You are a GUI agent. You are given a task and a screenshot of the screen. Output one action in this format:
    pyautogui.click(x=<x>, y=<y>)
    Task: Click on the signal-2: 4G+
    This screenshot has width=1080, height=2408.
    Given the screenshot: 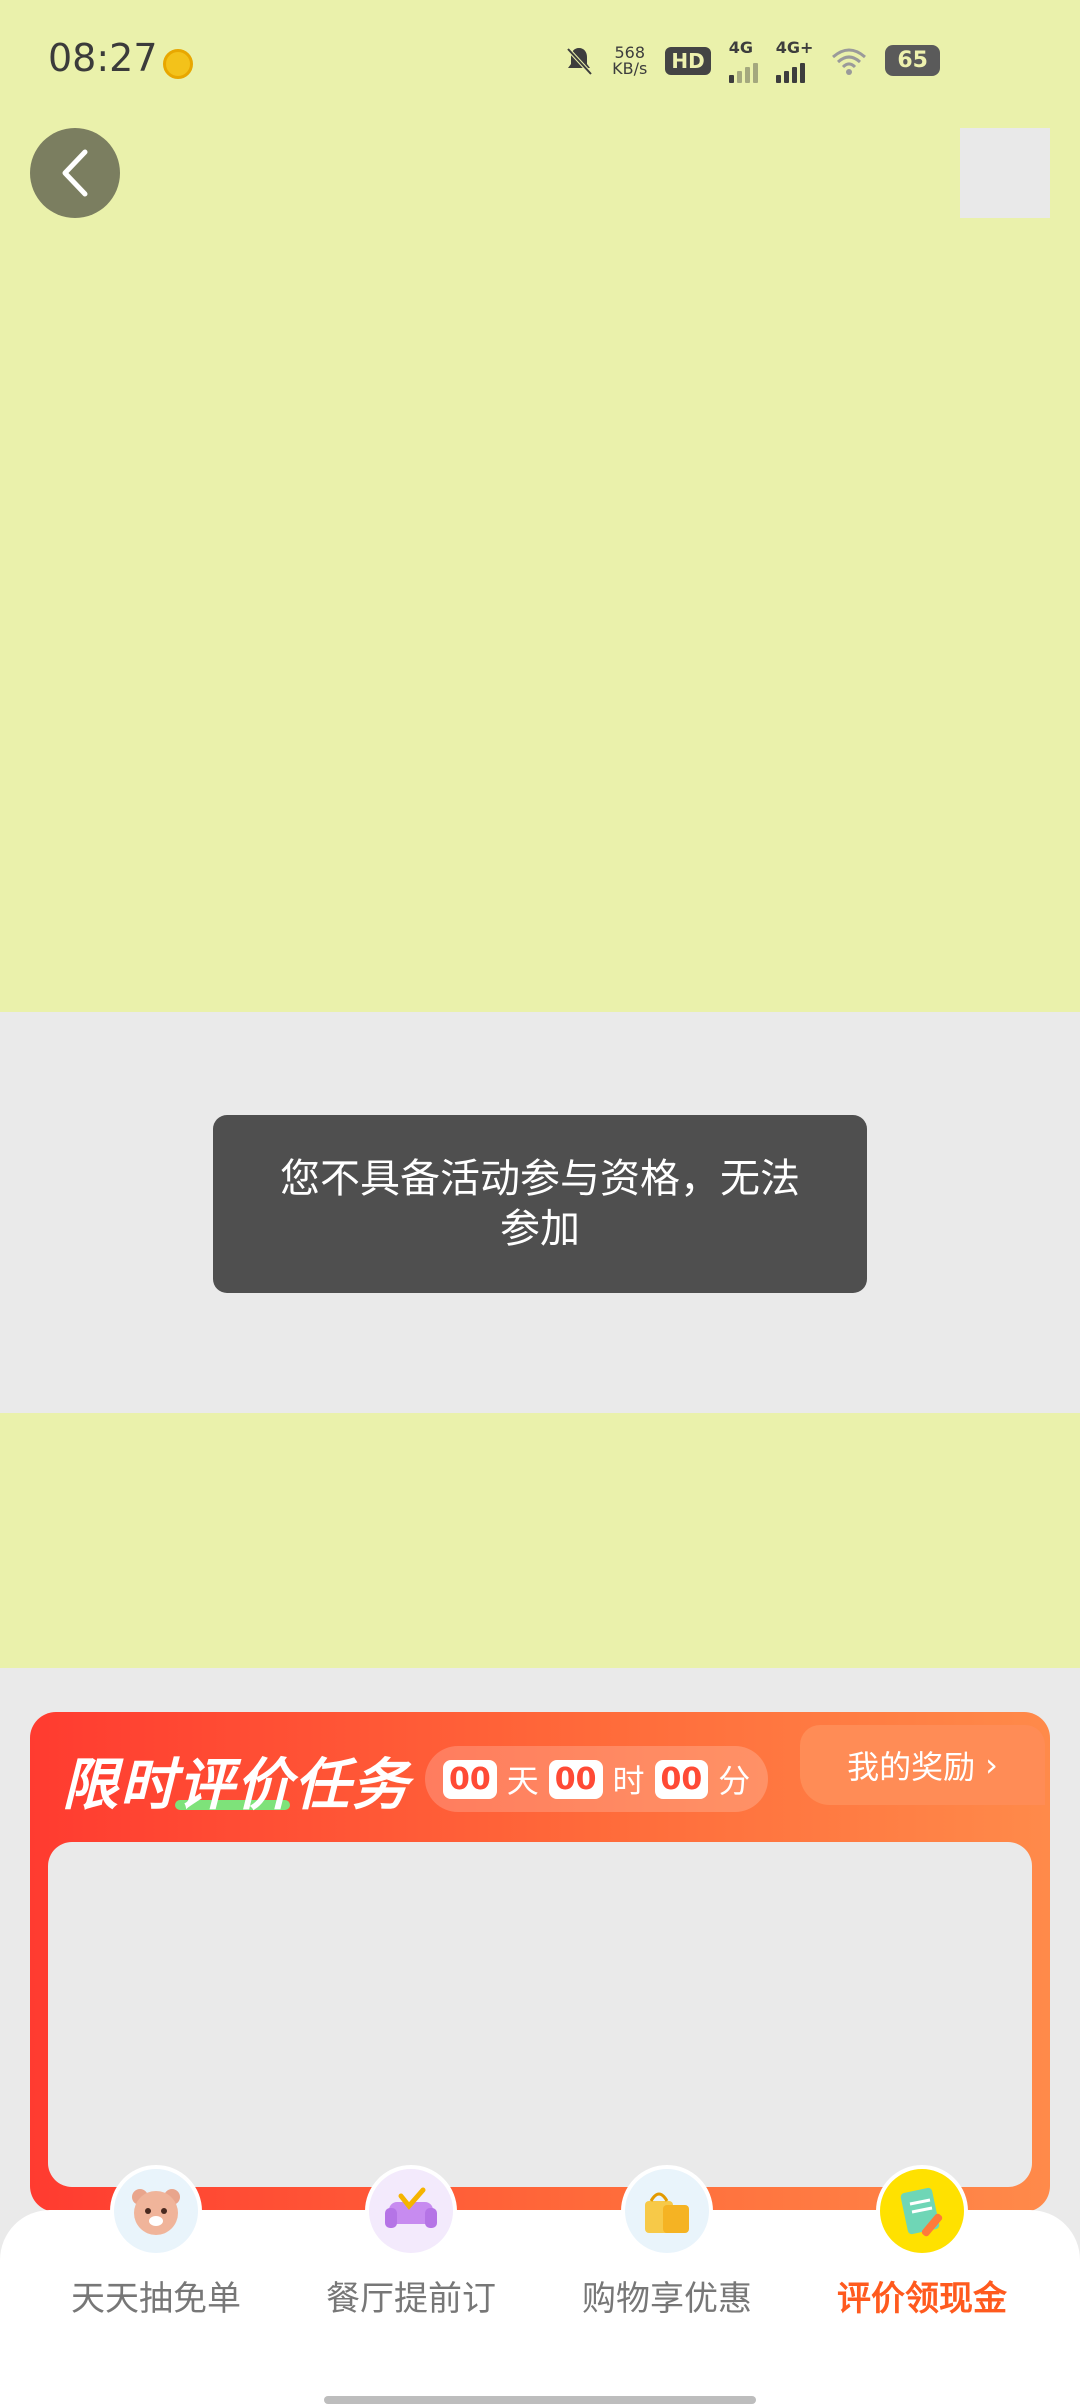 What is the action you would take?
    pyautogui.click(x=794, y=60)
    